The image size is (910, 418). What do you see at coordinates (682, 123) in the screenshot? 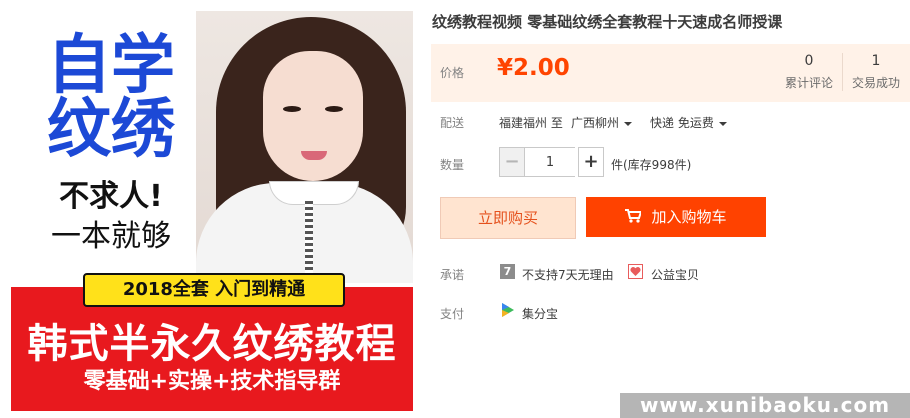
I see `shipping-method-value: 快递 免运费` at bounding box center [682, 123].